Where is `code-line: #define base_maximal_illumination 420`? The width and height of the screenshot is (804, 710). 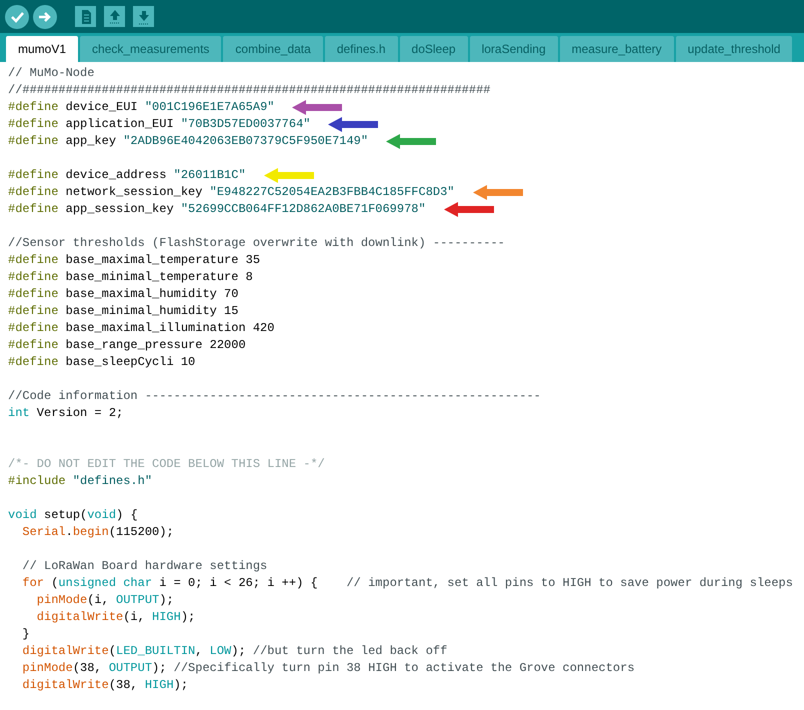 code-line: #define base_maximal_illumination 420 is located at coordinates (141, 328).